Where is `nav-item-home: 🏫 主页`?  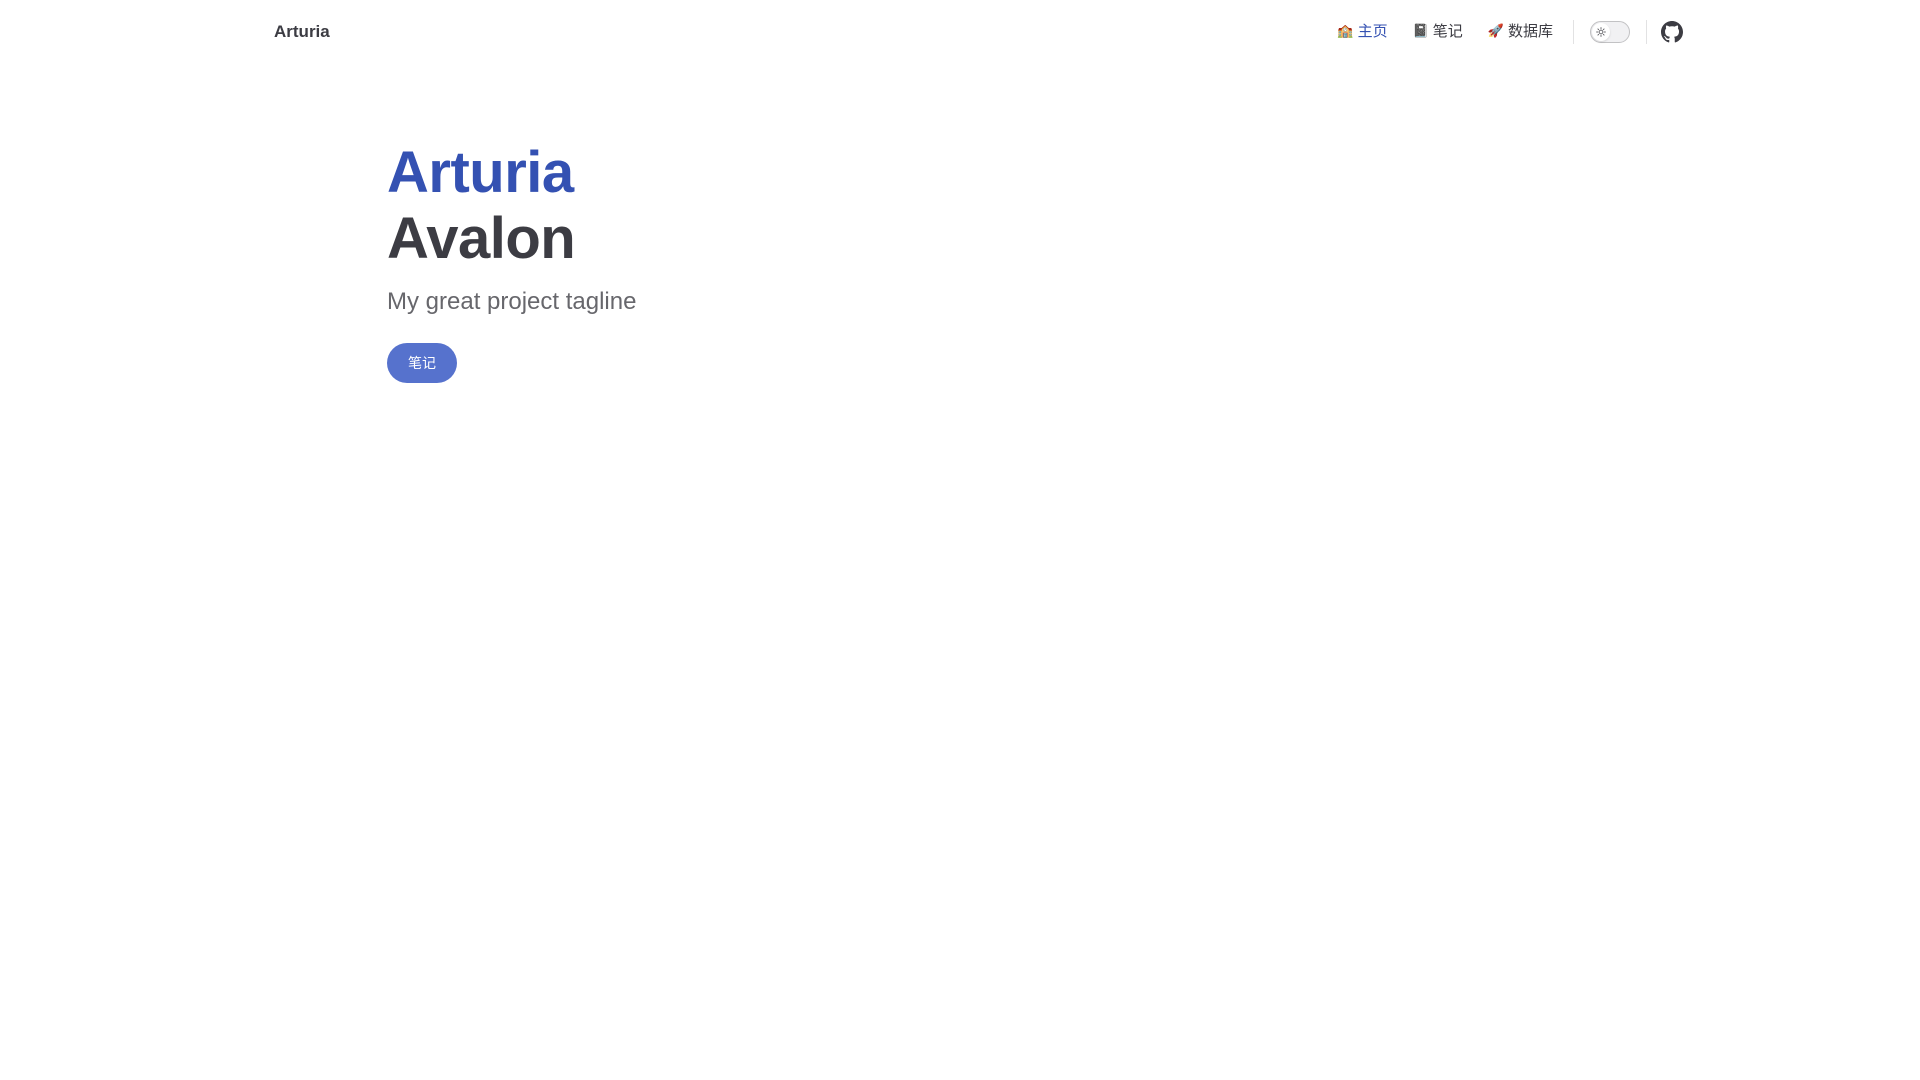 nav-item-home: 🏫 主页 is located at coordinates (1362, 32).